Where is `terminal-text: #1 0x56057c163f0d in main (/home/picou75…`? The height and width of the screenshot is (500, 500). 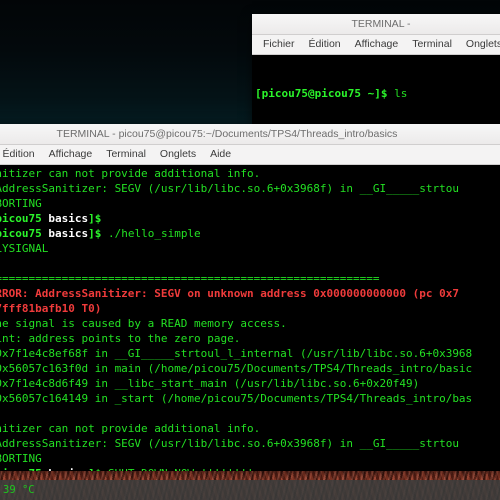 terminal-text: #1 0x56057c163f0d in main (/home/picou75… is located at coordinates (236, 368).